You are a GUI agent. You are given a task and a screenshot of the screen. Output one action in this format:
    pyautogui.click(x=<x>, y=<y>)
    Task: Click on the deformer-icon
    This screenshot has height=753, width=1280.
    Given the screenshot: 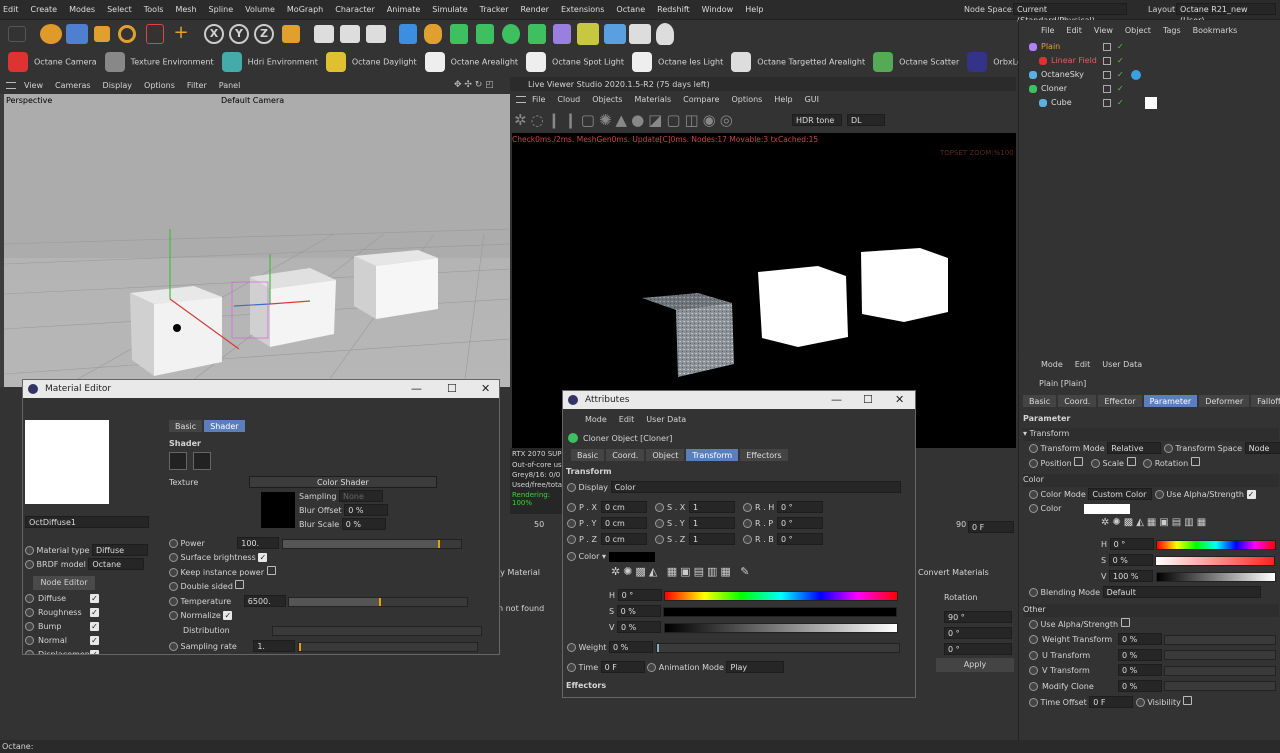 What is the action you would take?
    pyautogui.click(x=562, y=34)
    